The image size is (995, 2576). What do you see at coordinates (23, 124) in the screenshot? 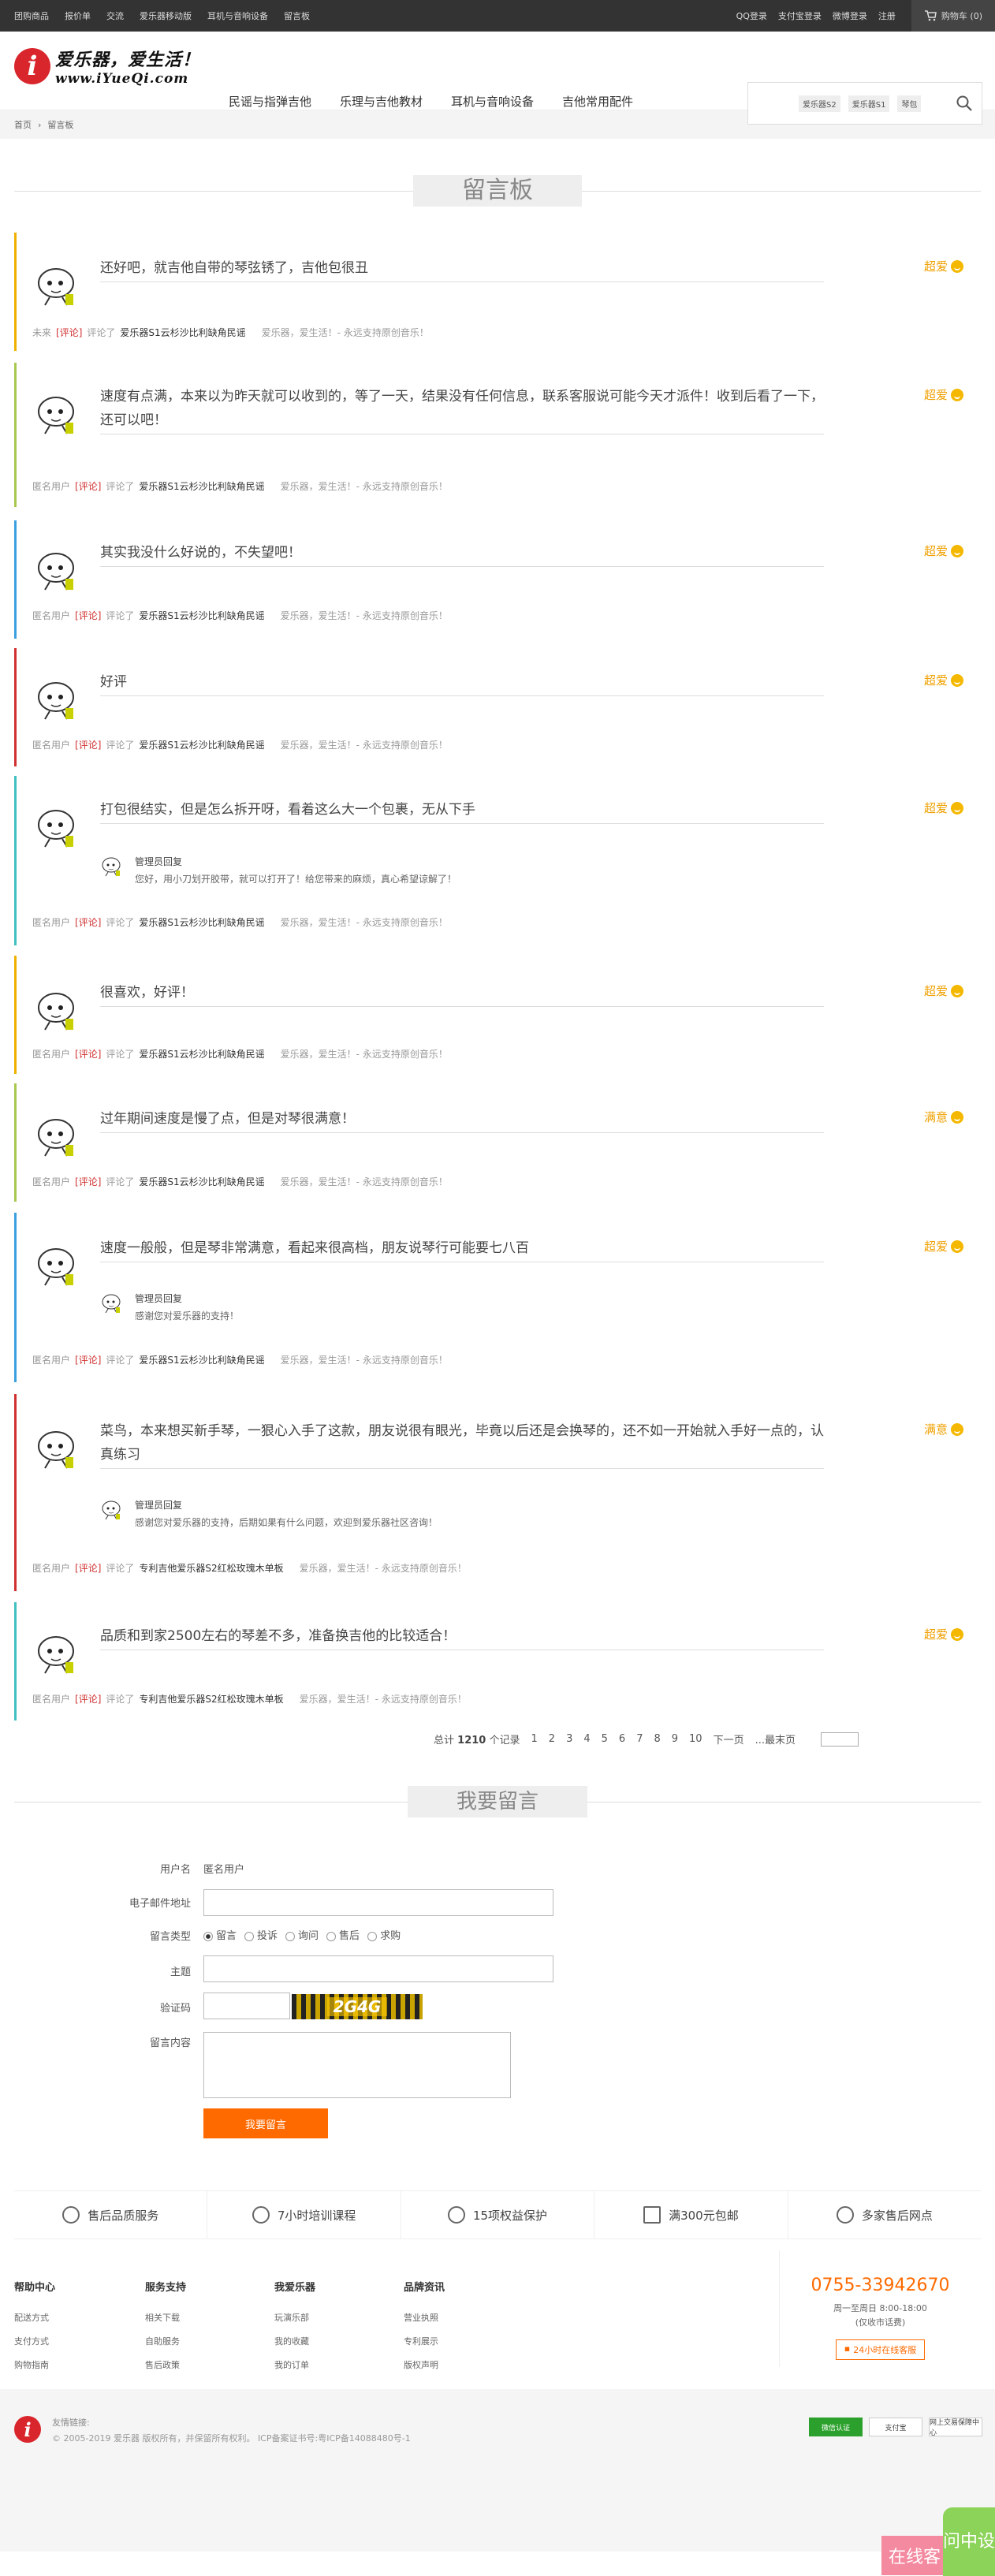
I see `breadcrumb-home: 首页` at bounding box center [23, 124].